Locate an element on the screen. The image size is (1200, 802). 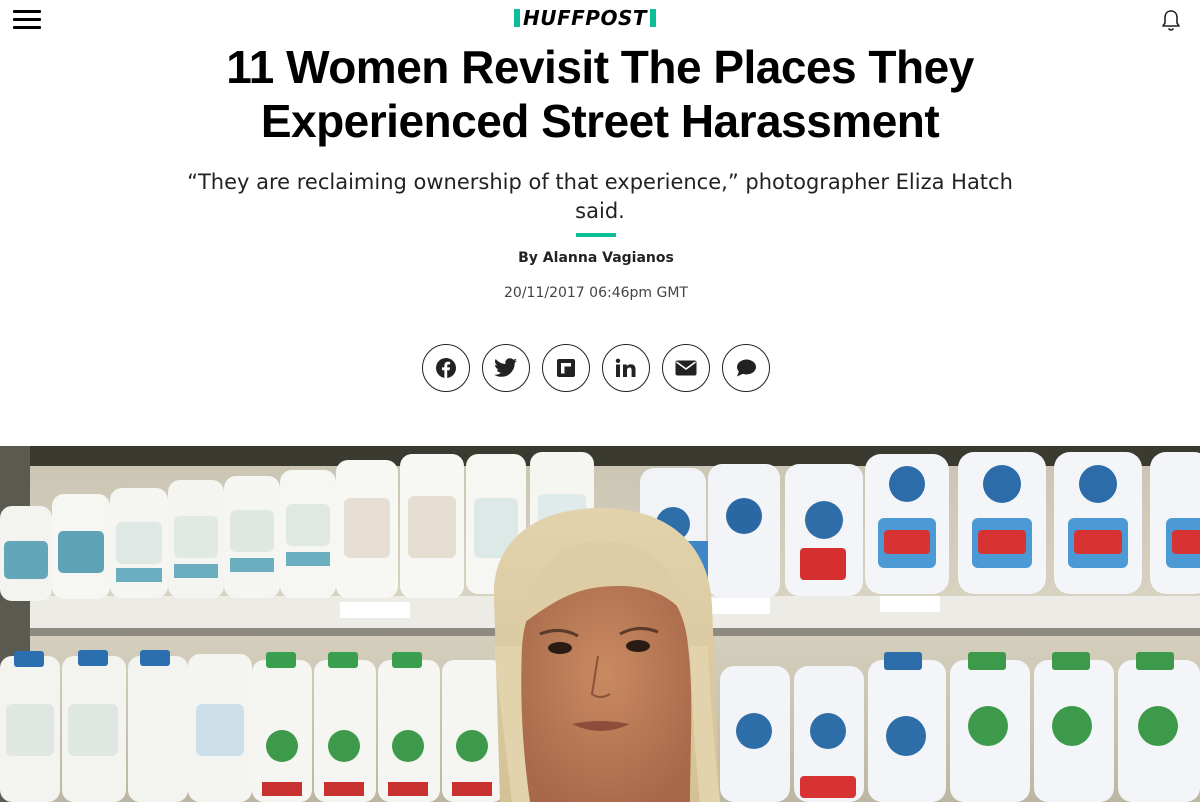
twitter-share-button is located at coordinates (506, 368).